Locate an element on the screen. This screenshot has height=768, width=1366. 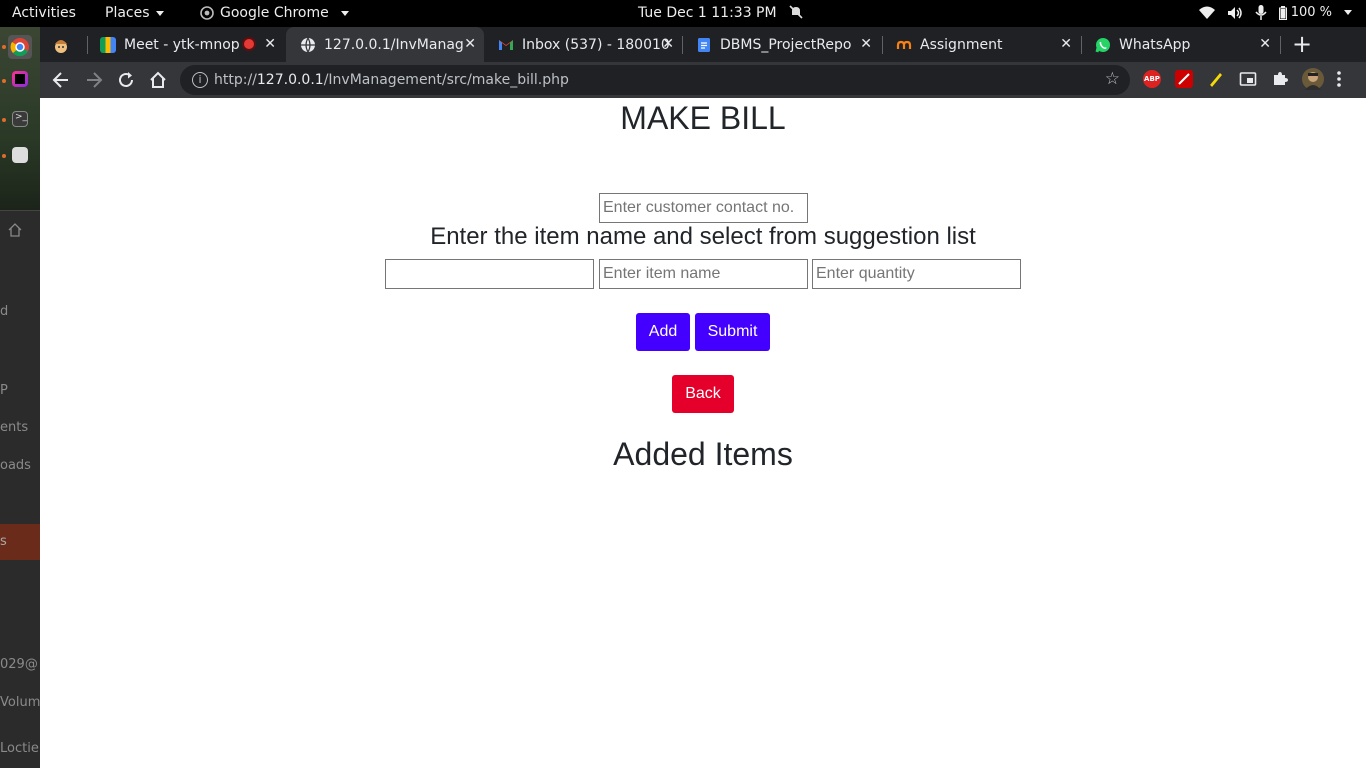
pip-window-icon is located at coordinates (1248, 79).